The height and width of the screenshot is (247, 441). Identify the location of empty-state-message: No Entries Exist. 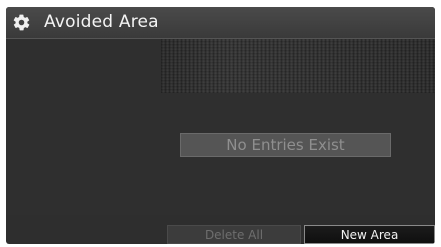
(285, 145).